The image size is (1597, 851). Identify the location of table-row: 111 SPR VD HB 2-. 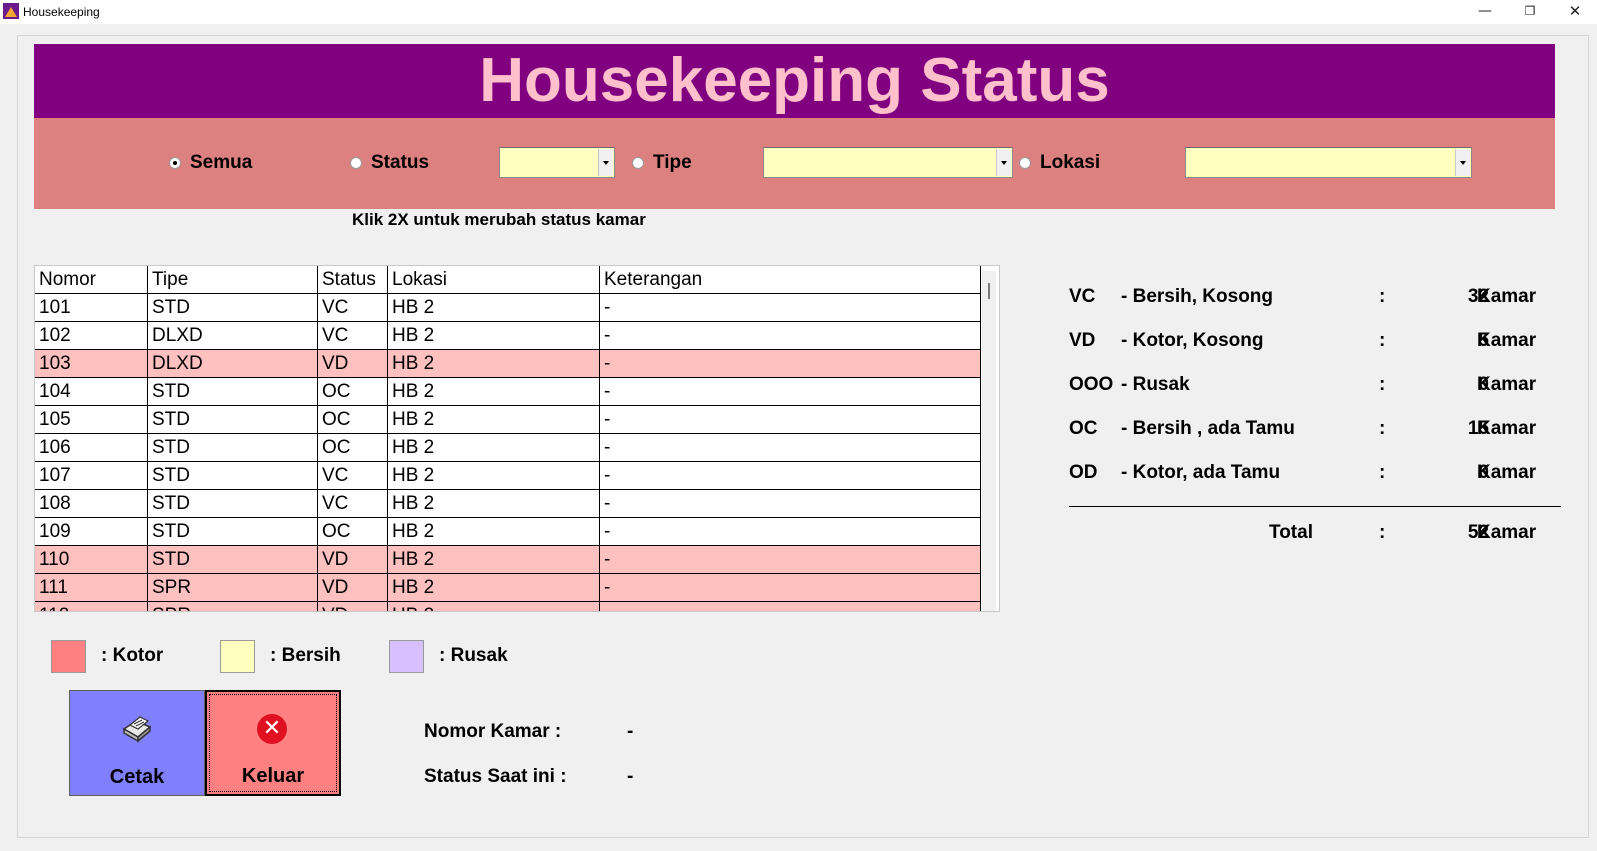
(508, 588).